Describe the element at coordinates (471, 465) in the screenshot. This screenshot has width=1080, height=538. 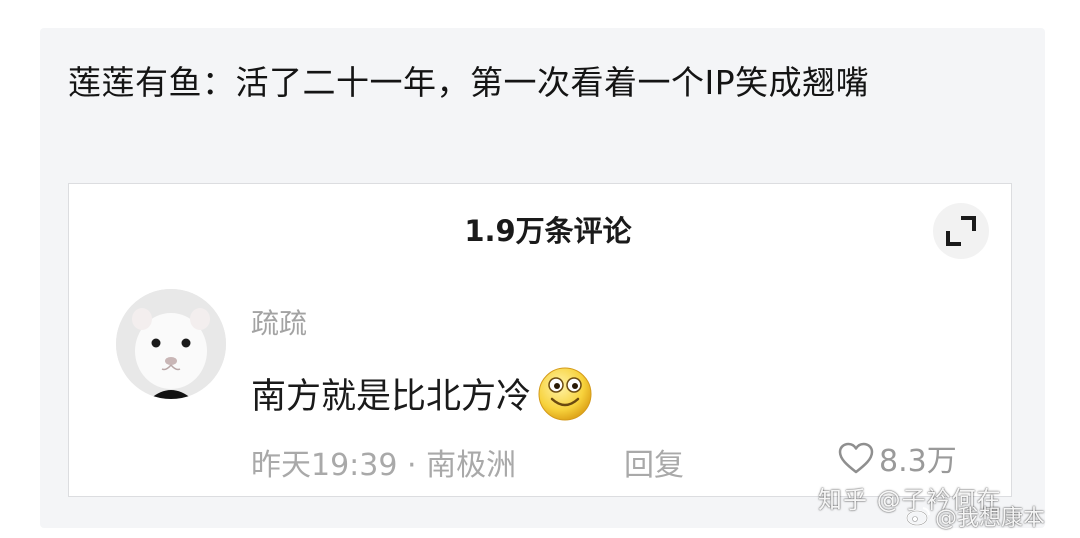
I see `comment-location: 南极洲` at that location.